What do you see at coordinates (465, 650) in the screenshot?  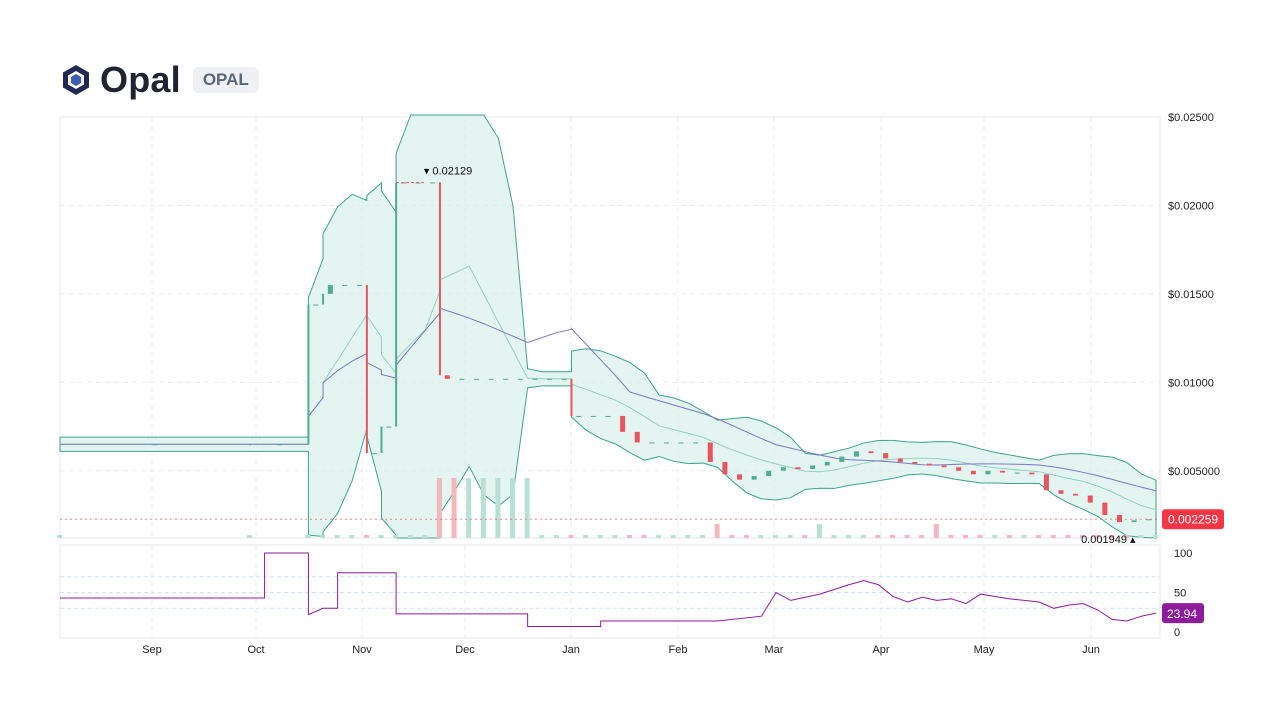 I see `time-tick-label: Dec` at bounding box center [465, 650].